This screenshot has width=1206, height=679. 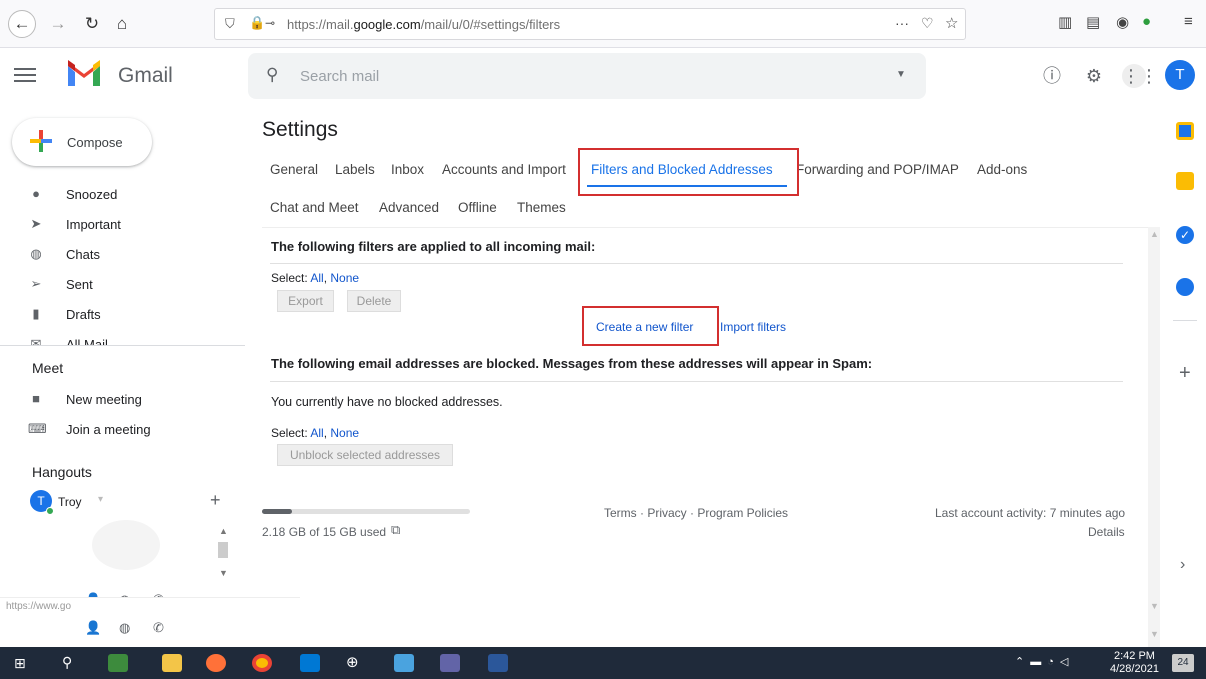 I want to click on globe-icon: ⊕, so click(x=352, y=662).